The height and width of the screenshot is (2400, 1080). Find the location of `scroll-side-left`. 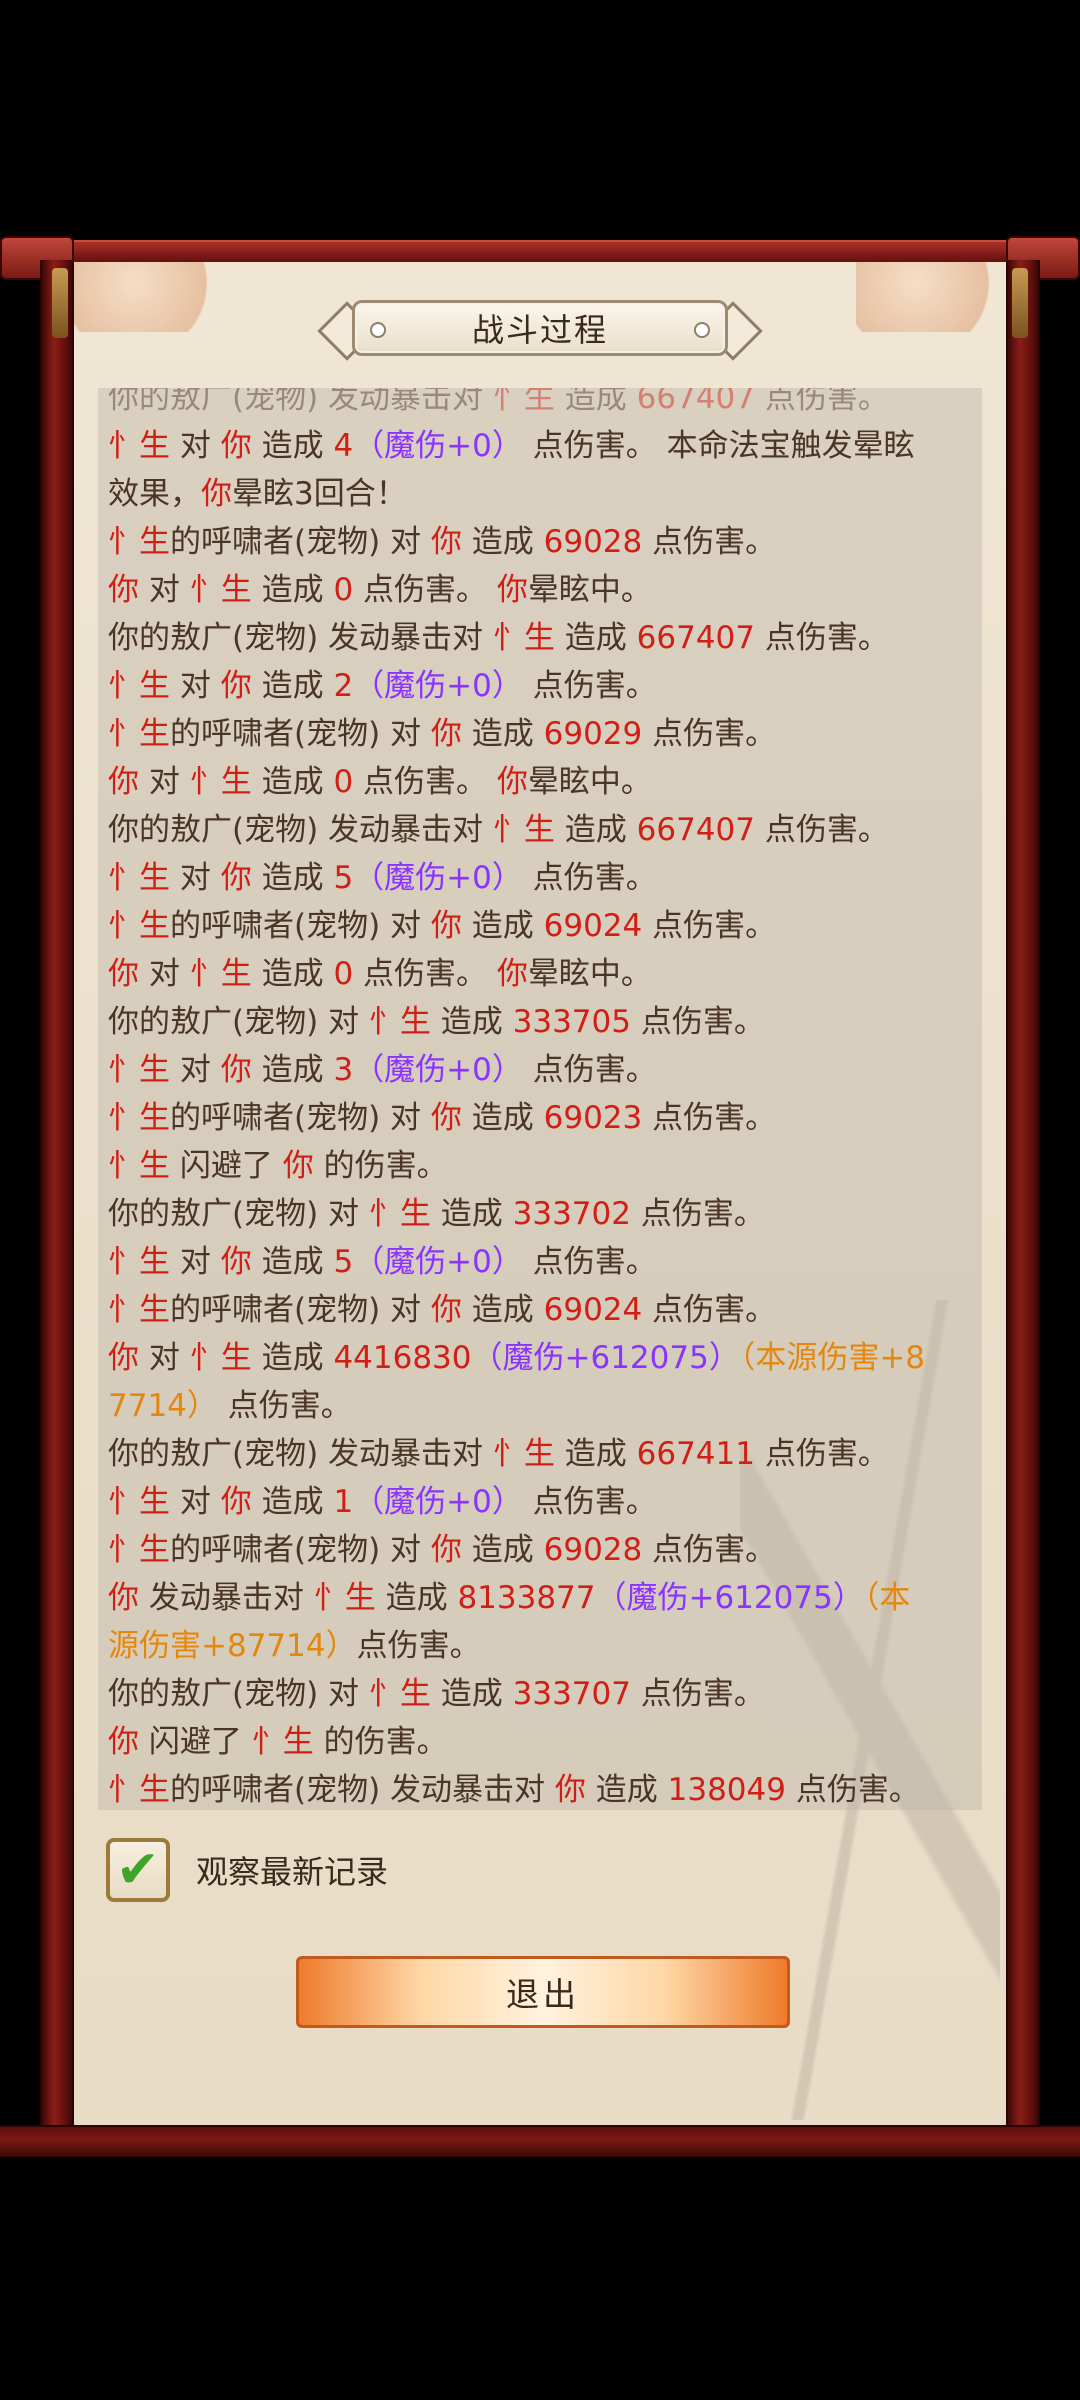

scroll-side-left is located at coordinates (57, 1195).